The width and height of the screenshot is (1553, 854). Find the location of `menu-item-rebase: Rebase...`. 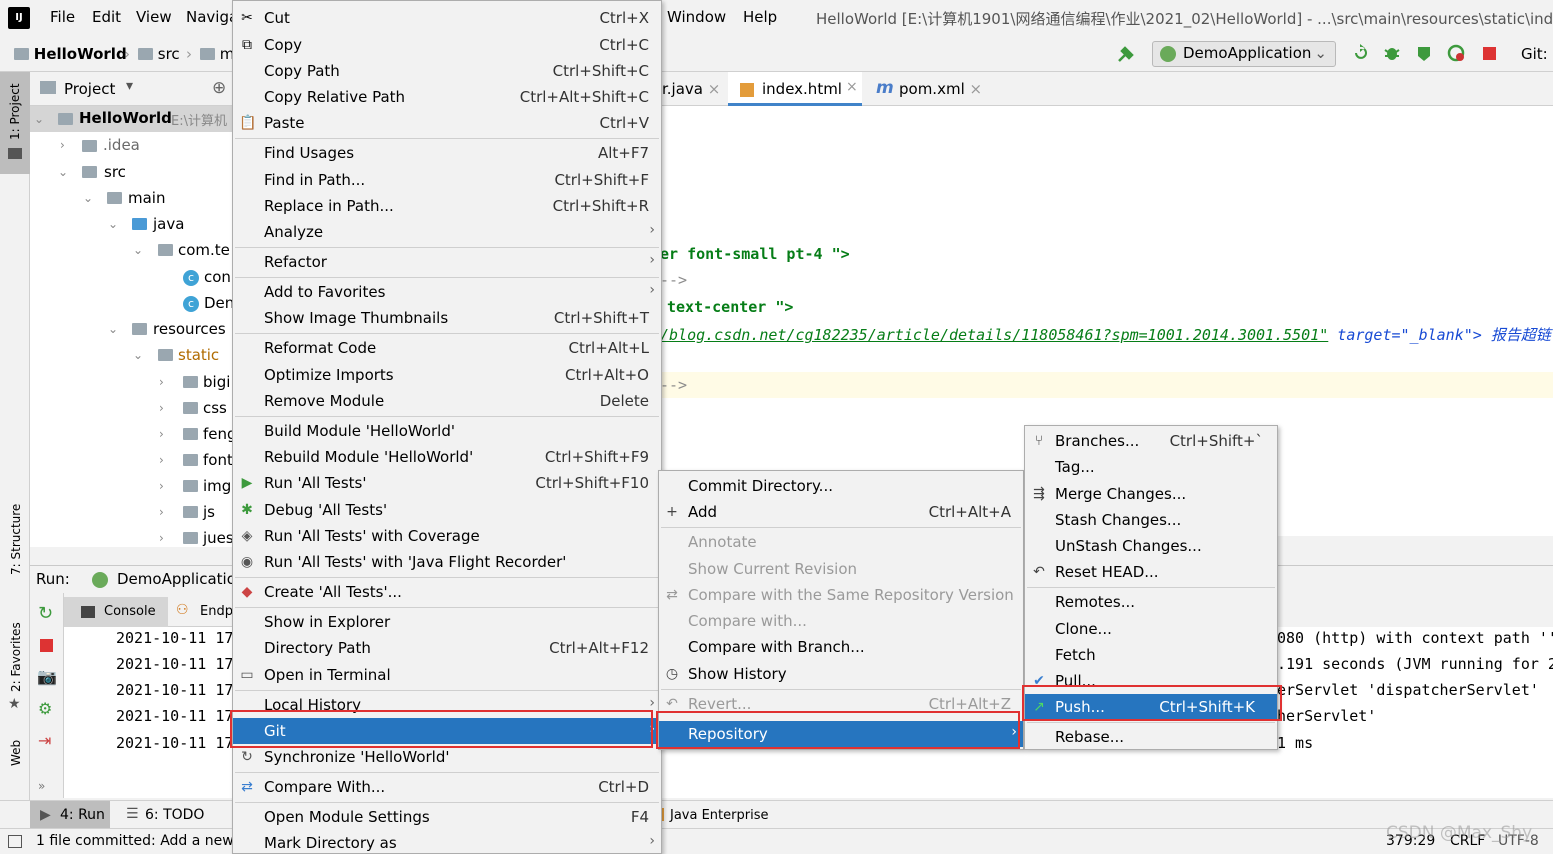

menu-item-rebase: Rebase... is located at coordinates (1151, 737).